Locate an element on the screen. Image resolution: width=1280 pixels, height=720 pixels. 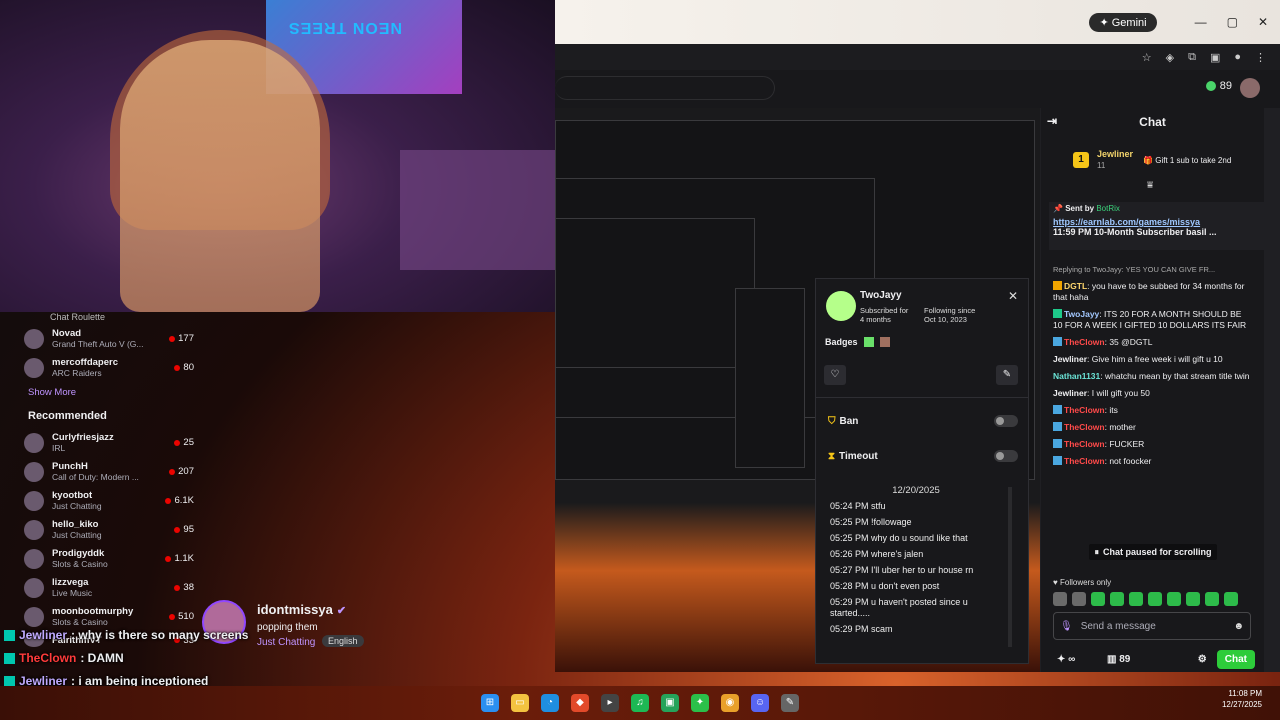
spotify-icon: ♫ is located at coordinates (640, 703).